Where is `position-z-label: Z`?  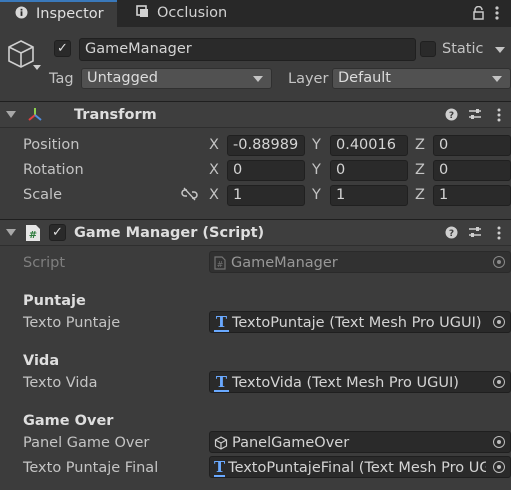 position-z-label: Z is located at coordinates (420, 145).